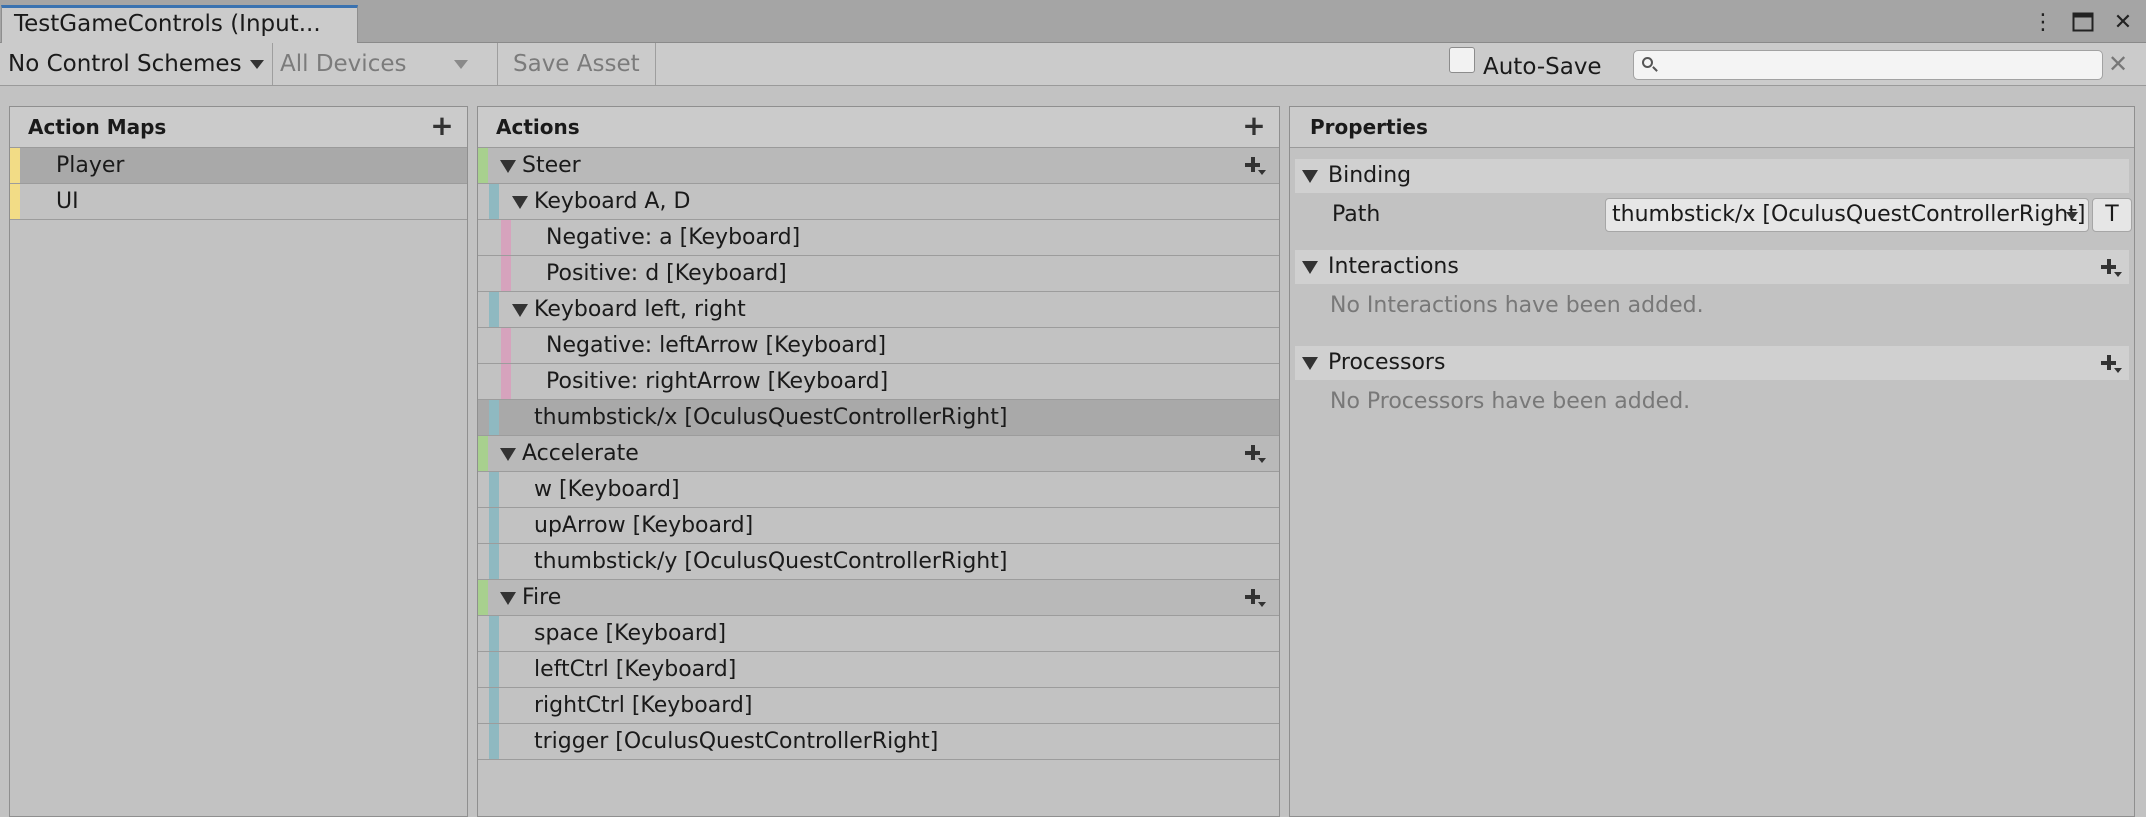  I want to click on add-icon: +, so click(442, 125).